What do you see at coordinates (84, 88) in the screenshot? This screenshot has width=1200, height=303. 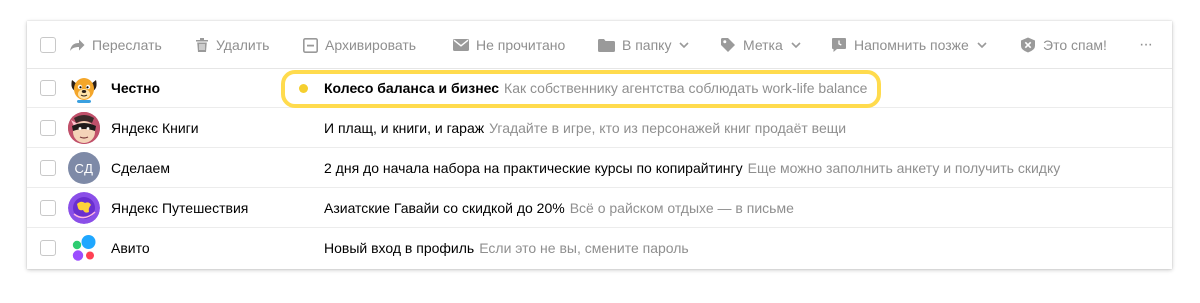 I see `dog-avatar` at bounding box center [84, 88].